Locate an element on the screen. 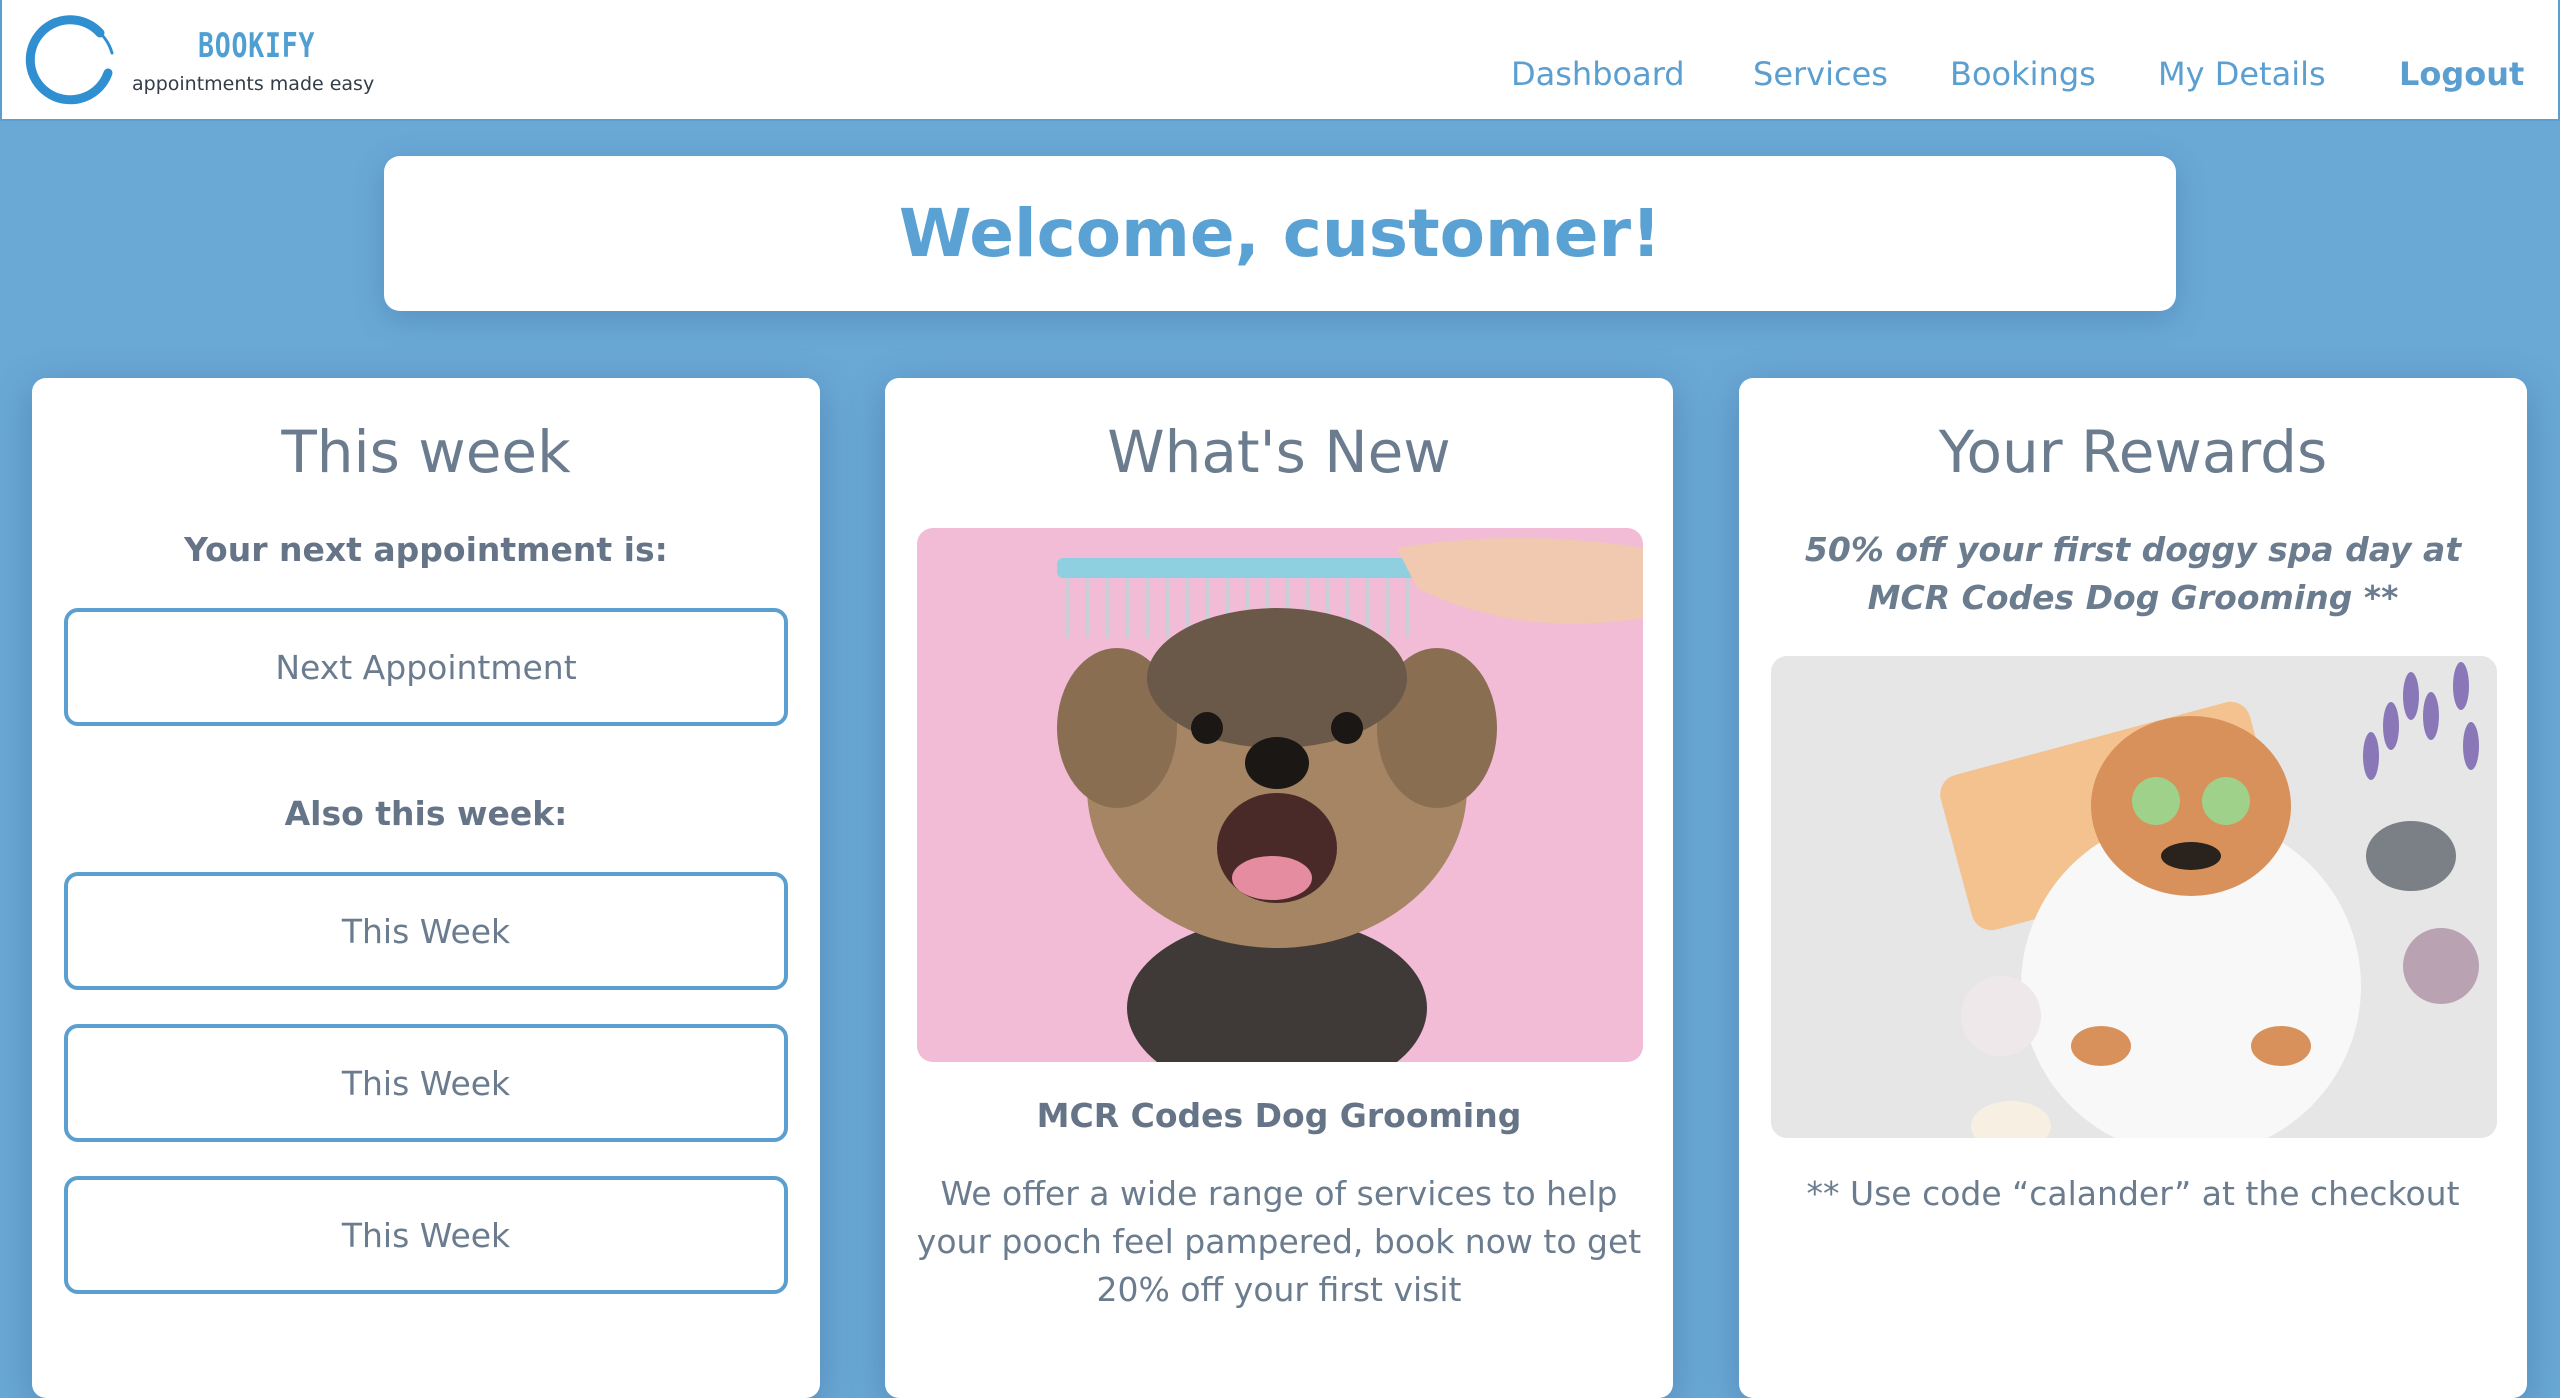 Image resolution: width=2560 pixels, height=1398 pixels. brand-tagline: appointments made easy is located at coordinates (253, 84).